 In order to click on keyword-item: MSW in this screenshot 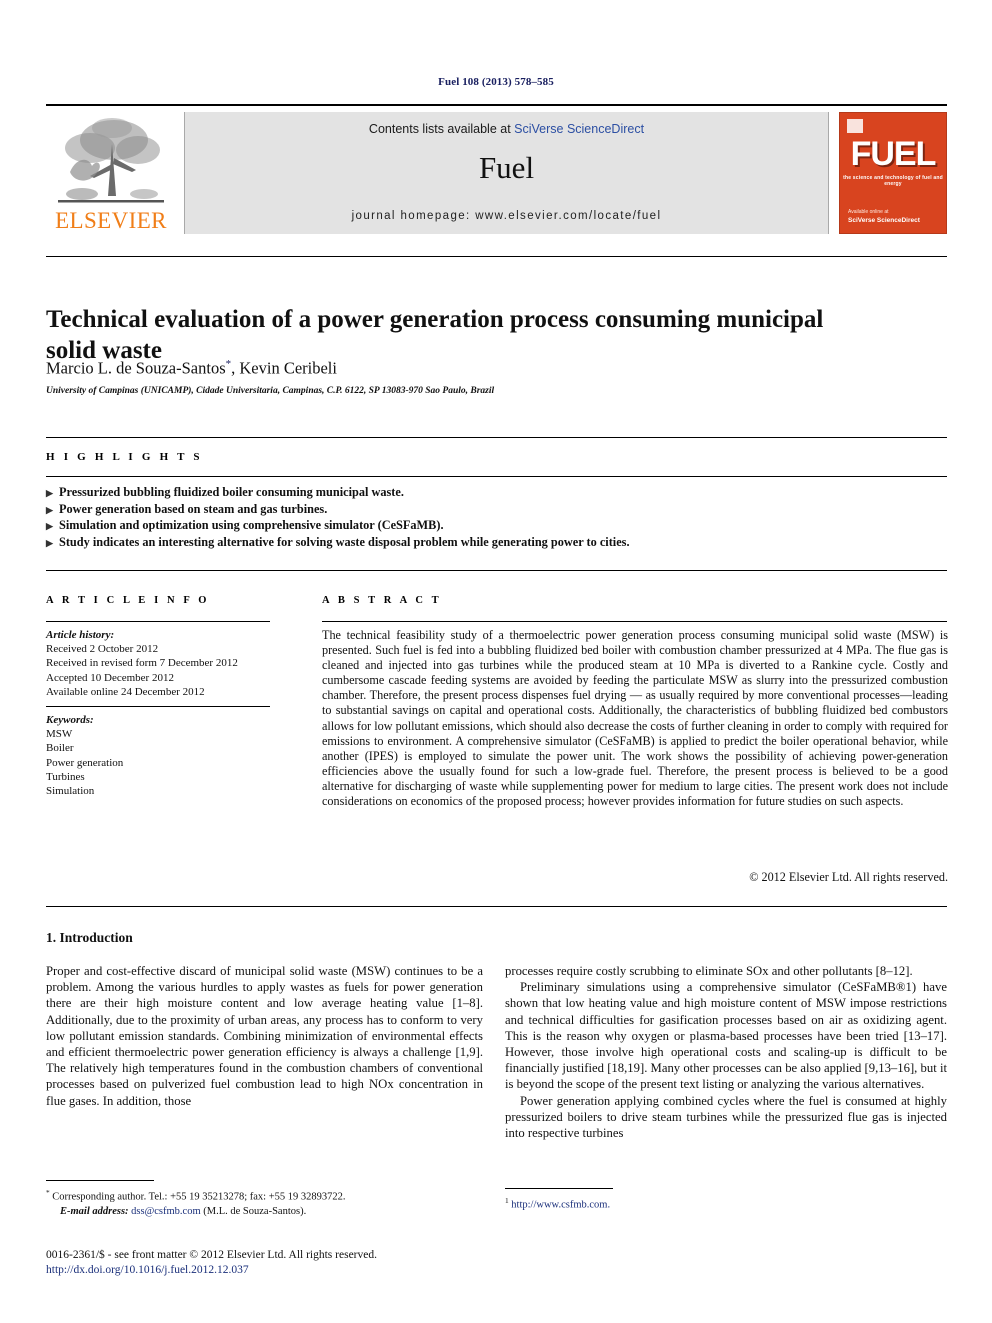, I will do `click(59, 734)`.